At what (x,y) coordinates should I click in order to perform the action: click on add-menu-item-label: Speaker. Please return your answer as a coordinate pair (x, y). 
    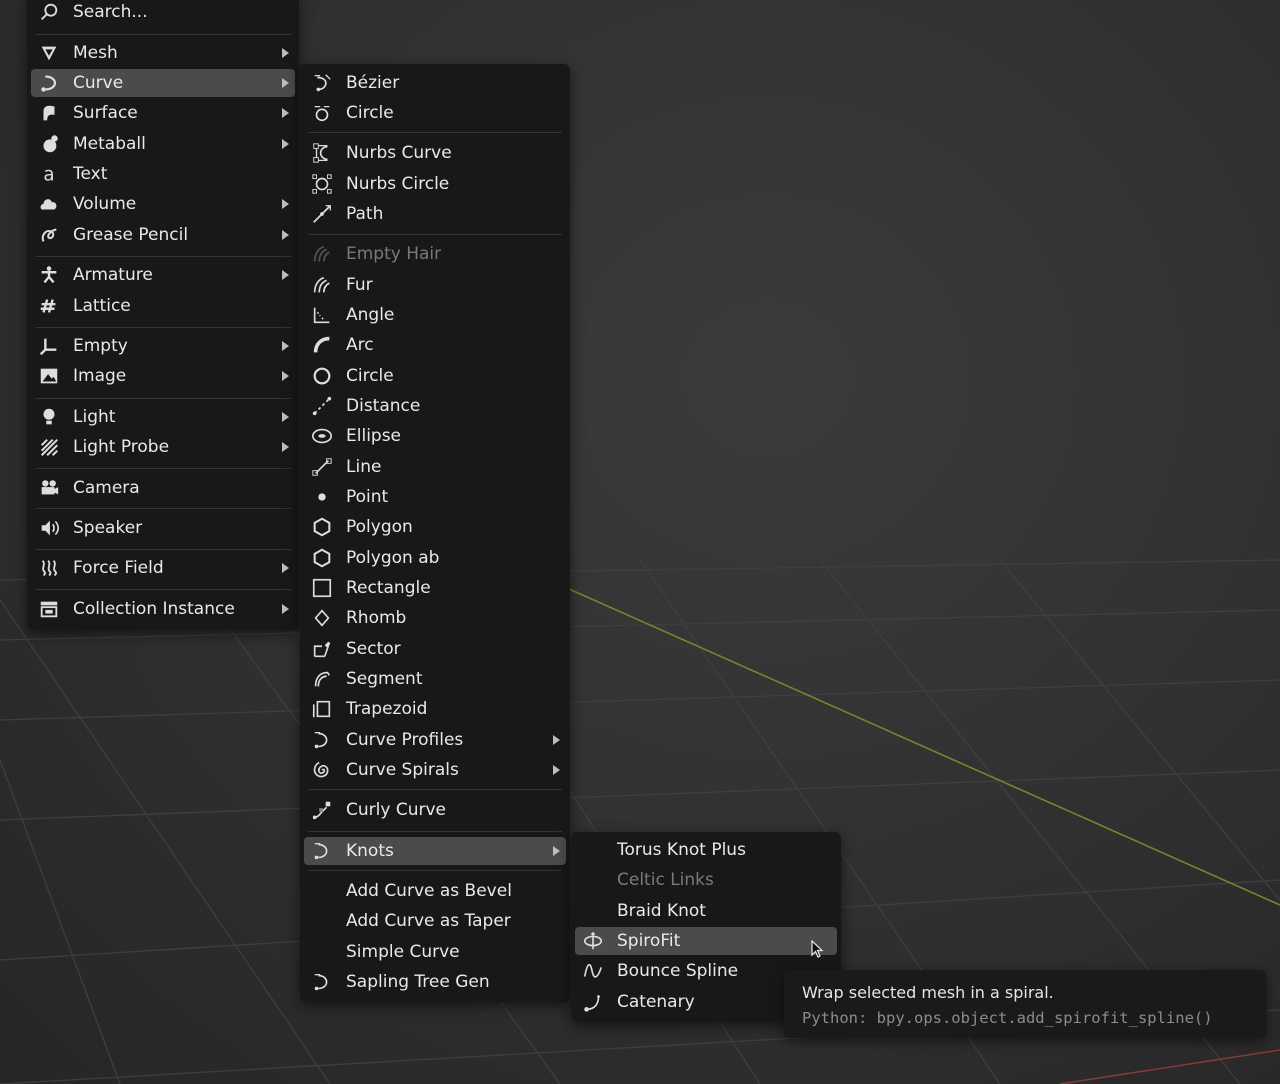
    Looking at the image, I should click on (108, 528).